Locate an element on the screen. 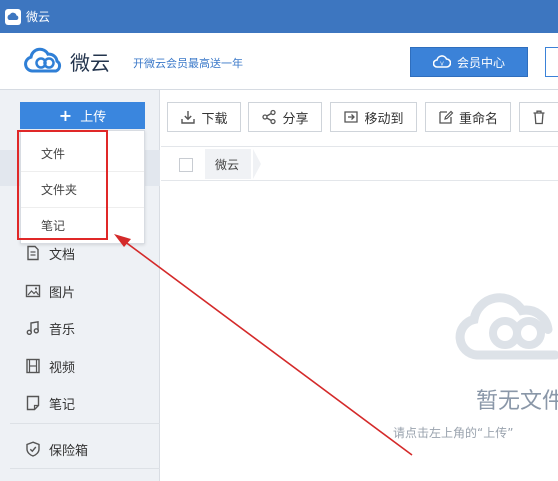 The height and width of the screenshot is (481, 558). move-icon is located at coordinates (351, 117).